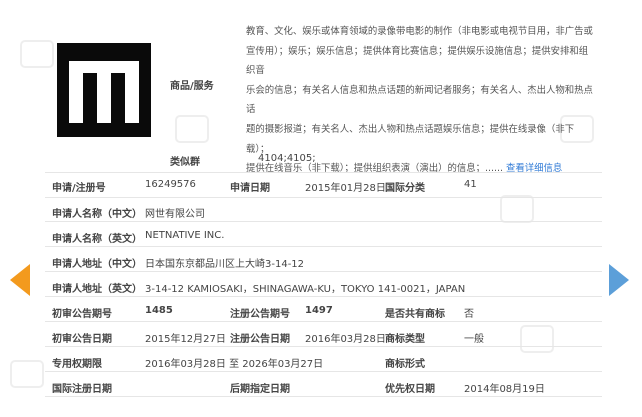  Describe the element at coordinates (82, 339) in the screenshot. I see `prelim-date-label: 初审公告日期` at that location.